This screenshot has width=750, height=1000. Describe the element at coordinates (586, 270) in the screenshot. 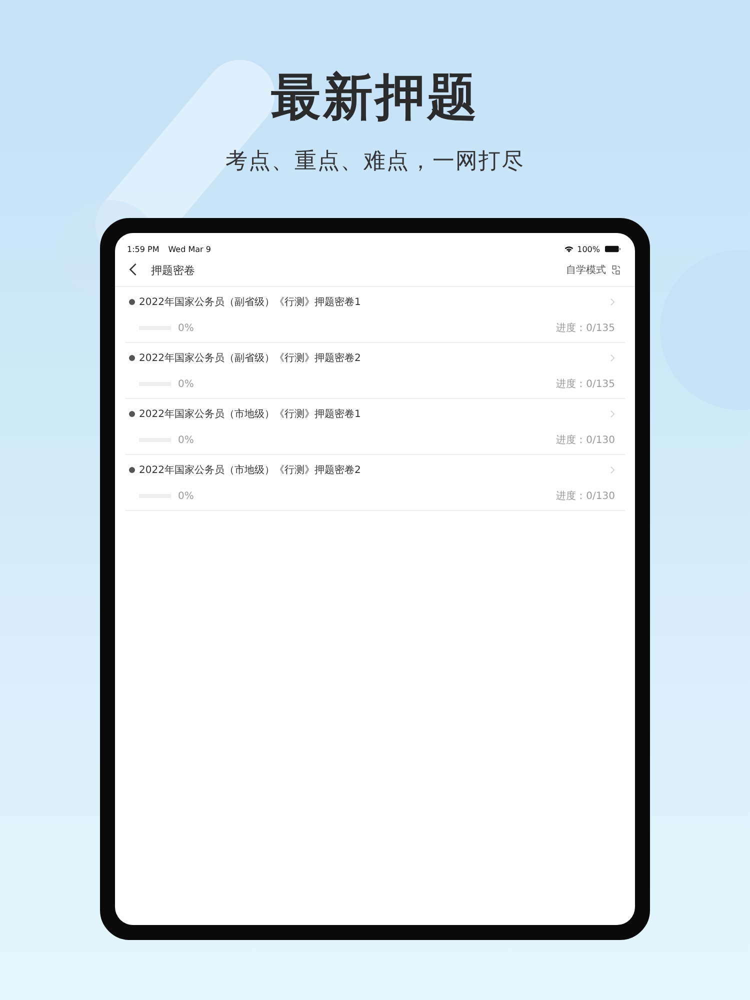

I see `mode-button: 自学模式` at that location.